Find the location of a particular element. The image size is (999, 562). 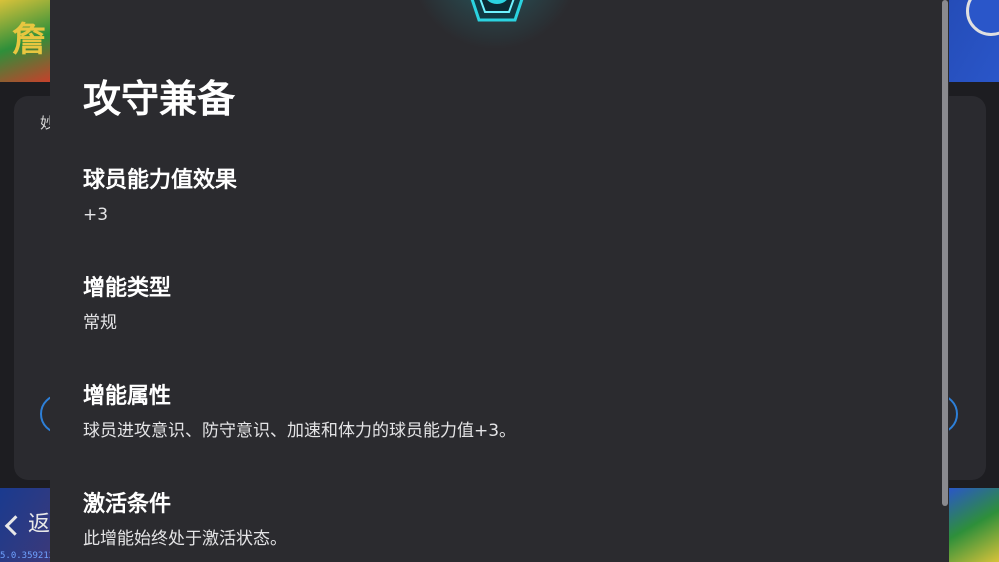

section-ability-effect: 球员能力值效果 +3 is located at coordinates (160, 197).